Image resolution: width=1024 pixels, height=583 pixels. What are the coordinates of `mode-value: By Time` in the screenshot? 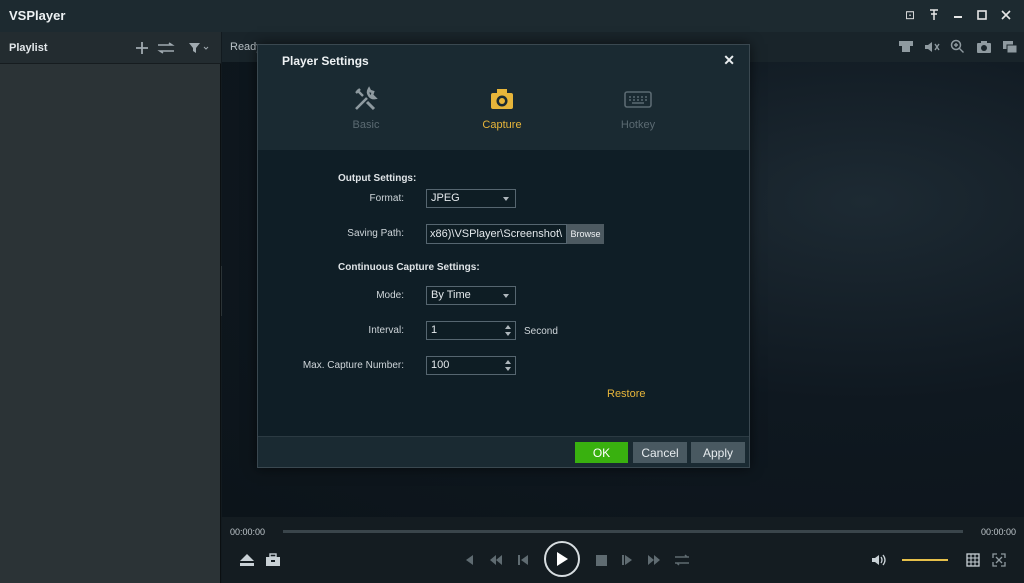 It's located at (451, 295).